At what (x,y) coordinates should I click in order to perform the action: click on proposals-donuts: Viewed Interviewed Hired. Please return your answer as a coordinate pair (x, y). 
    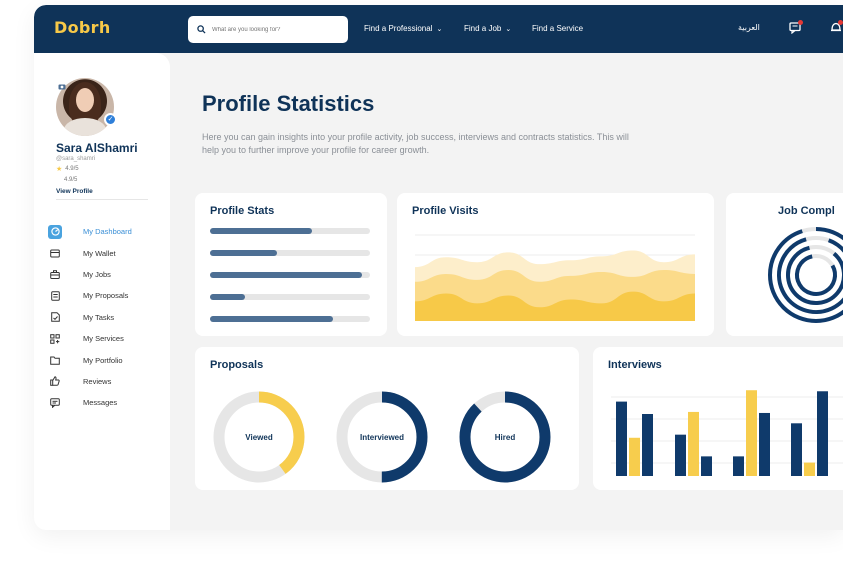
    Looking at the image, I should click on (382, 437).